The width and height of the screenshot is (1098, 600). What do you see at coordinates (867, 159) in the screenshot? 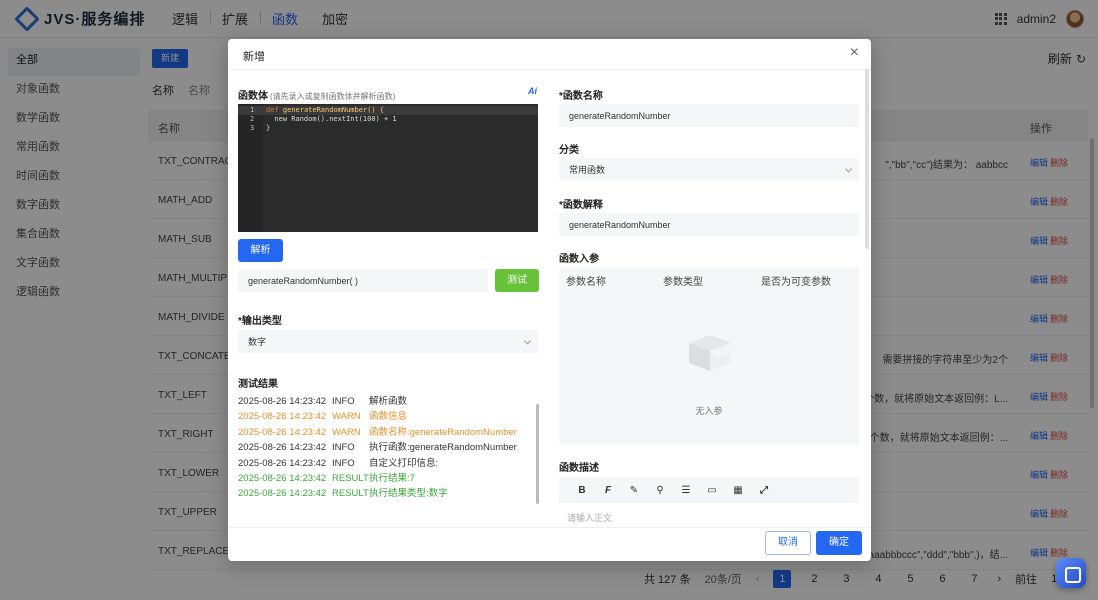
I see `dialog-scrollbar` at bounding box center [867, 159].